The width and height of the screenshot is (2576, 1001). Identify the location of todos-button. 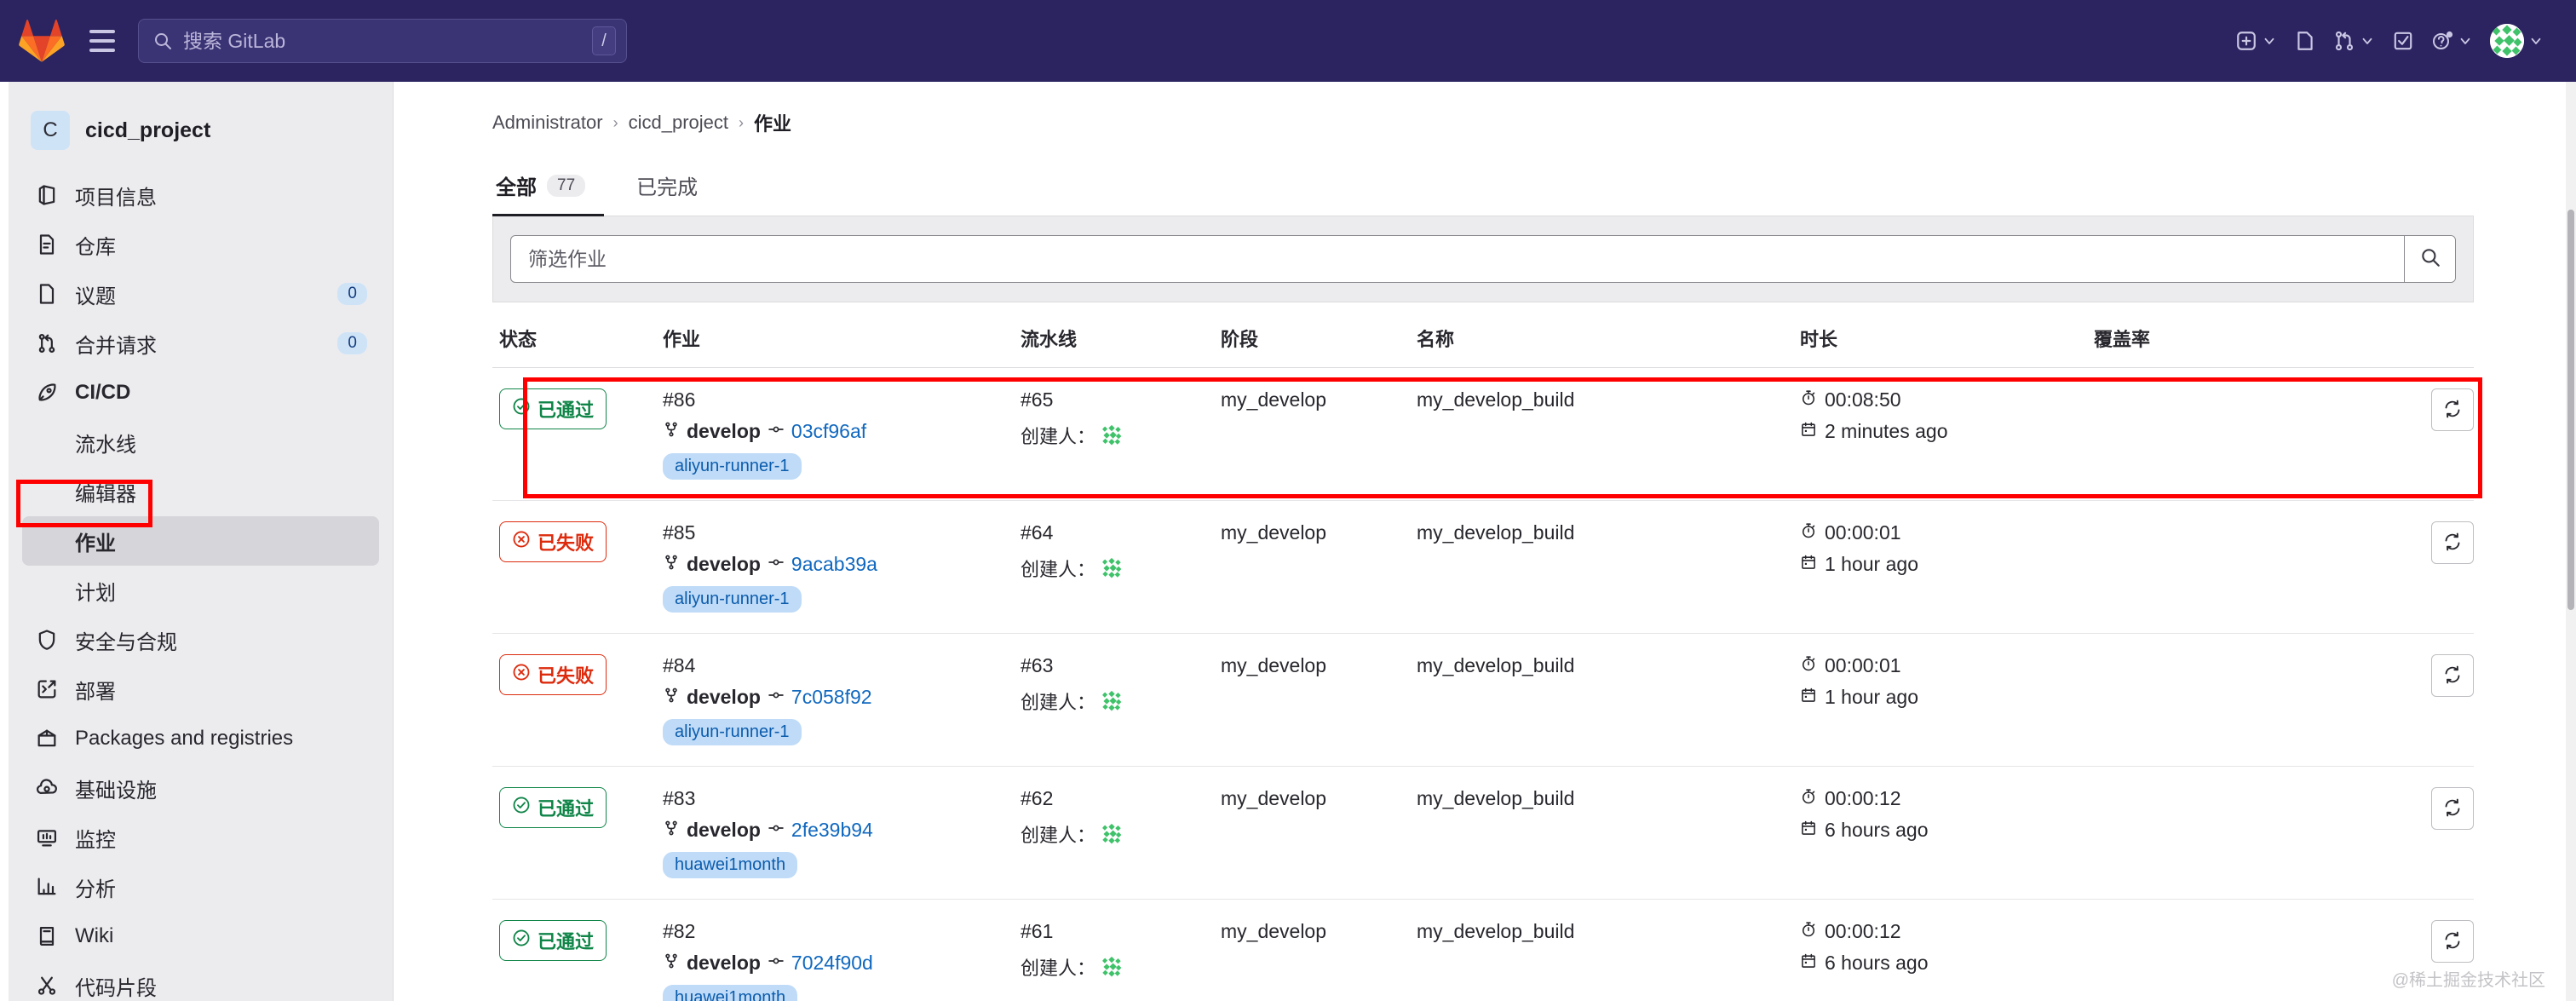
(2403, 41).